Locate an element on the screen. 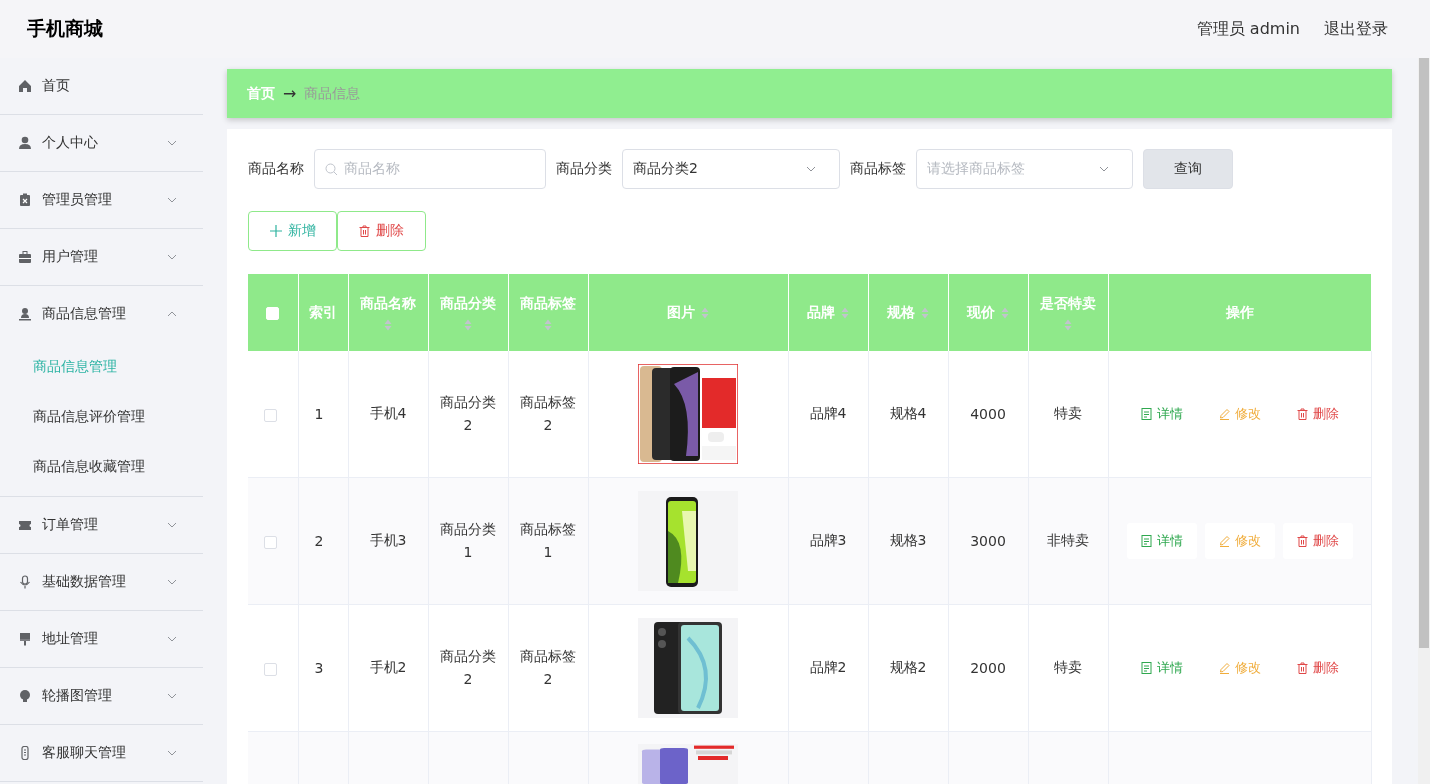  sidebar-item: 订单管理 is located at coordinates (101, 525).